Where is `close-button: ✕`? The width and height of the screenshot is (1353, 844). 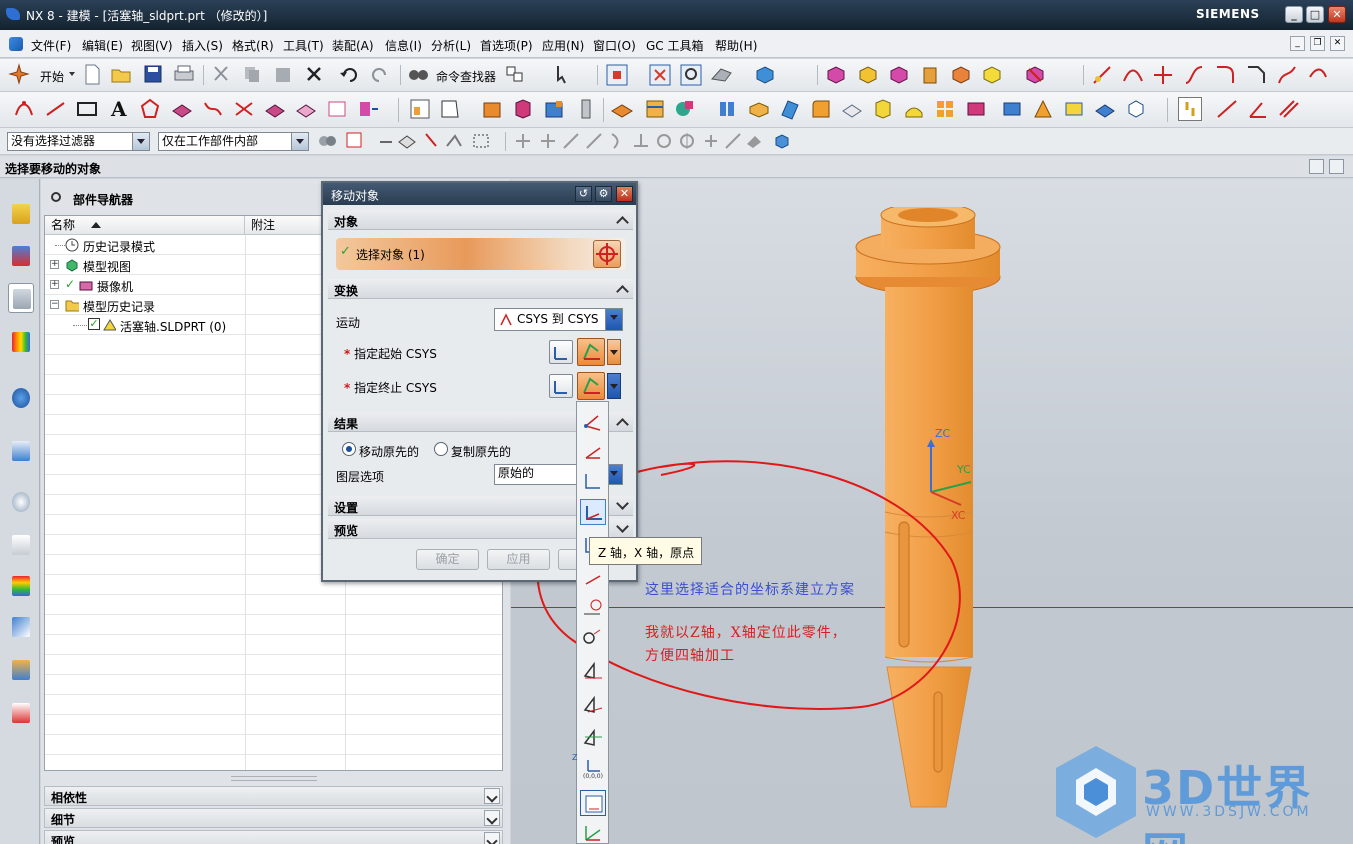
close-button: ✕ is located at coordinates (1337, 14).